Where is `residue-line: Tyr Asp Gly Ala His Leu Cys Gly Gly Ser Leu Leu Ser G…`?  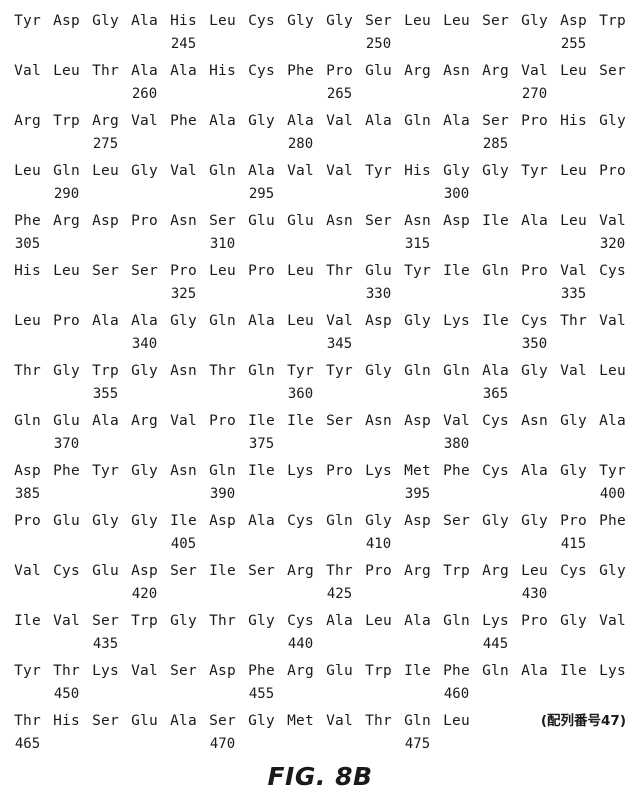
residue-line: Tyr Asp Gly Ala His Leu Cys Gly Gly Ser Leu Leu Ser G… is located at coordinates (320, 21).